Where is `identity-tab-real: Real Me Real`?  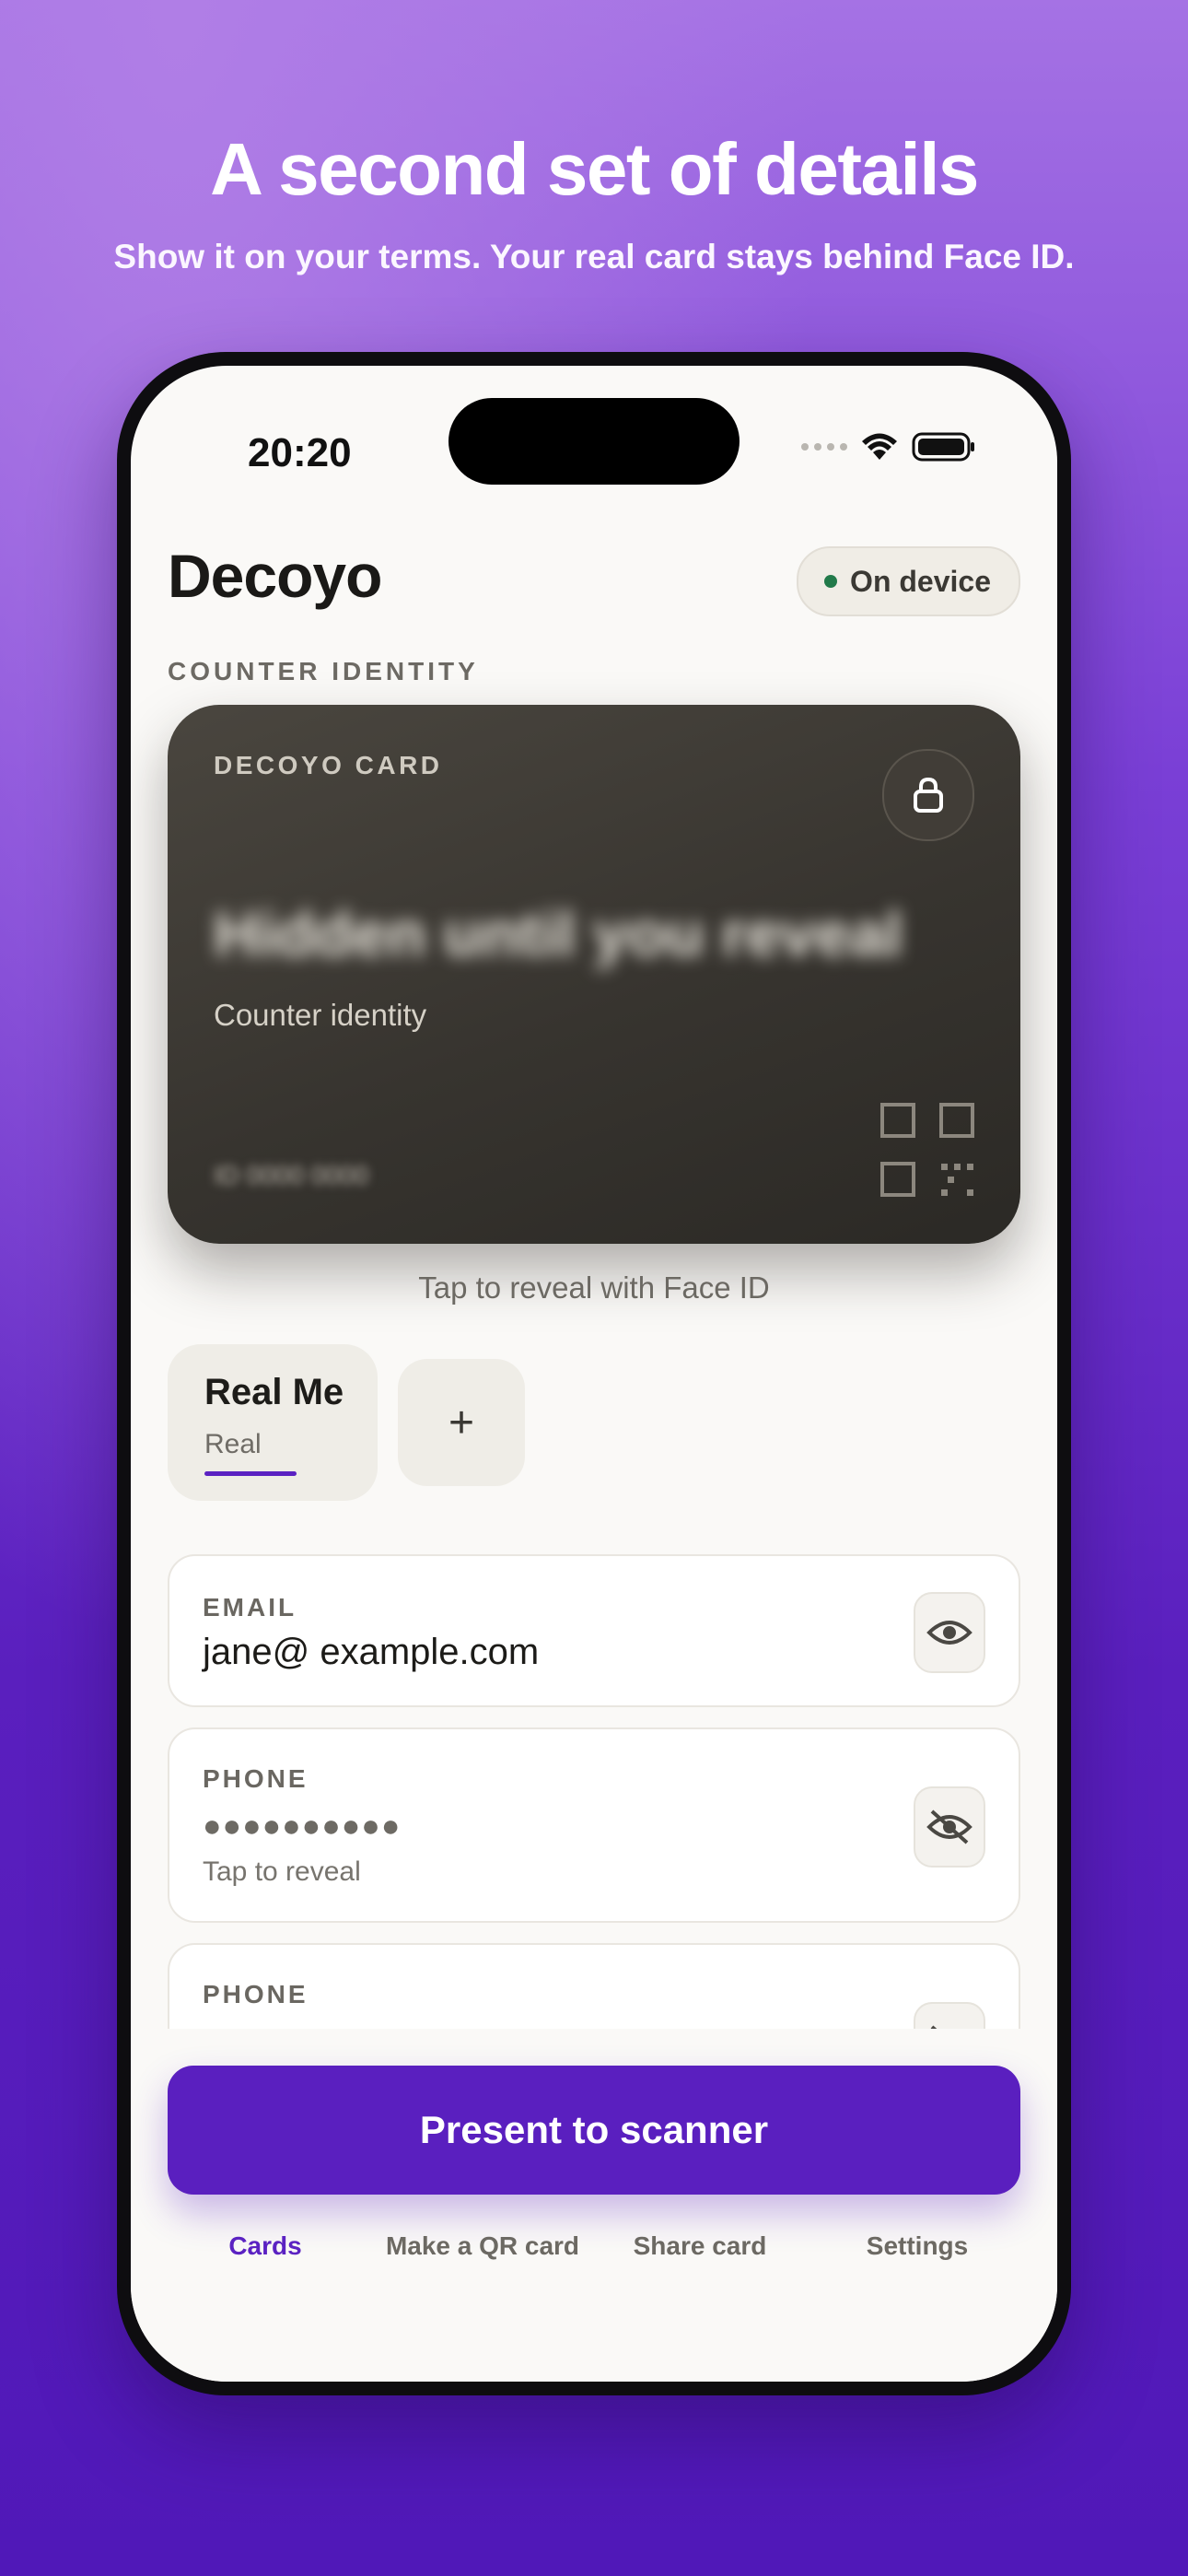 identity-tab-real: Real Me Real is located at coordinates (273, 1422).